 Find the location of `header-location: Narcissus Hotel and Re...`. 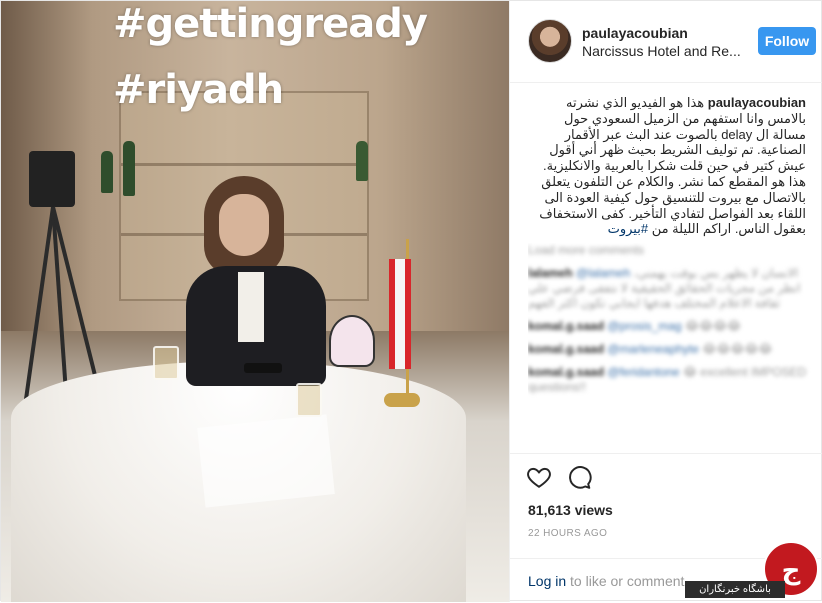

header-location: Narcissus Hotel and Re... is located at coordinates (662, 51).